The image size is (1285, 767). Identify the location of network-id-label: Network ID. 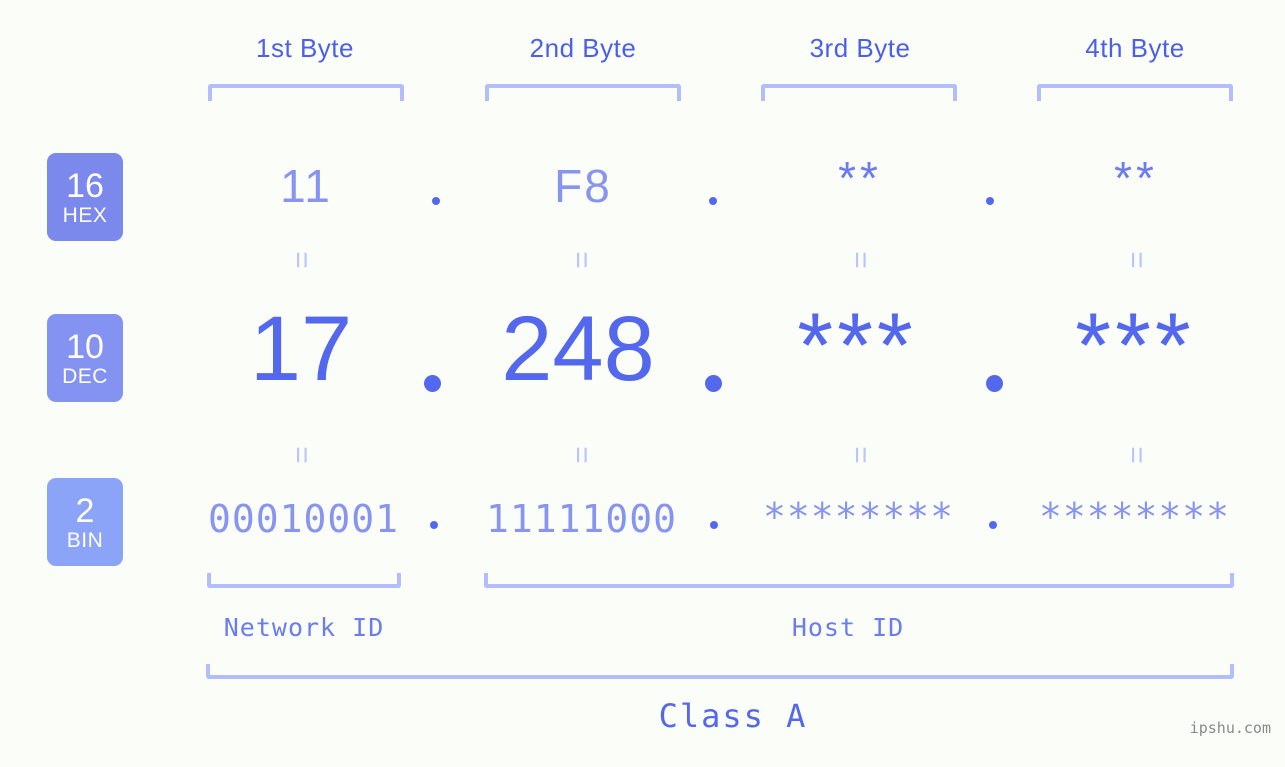
(304, 627).